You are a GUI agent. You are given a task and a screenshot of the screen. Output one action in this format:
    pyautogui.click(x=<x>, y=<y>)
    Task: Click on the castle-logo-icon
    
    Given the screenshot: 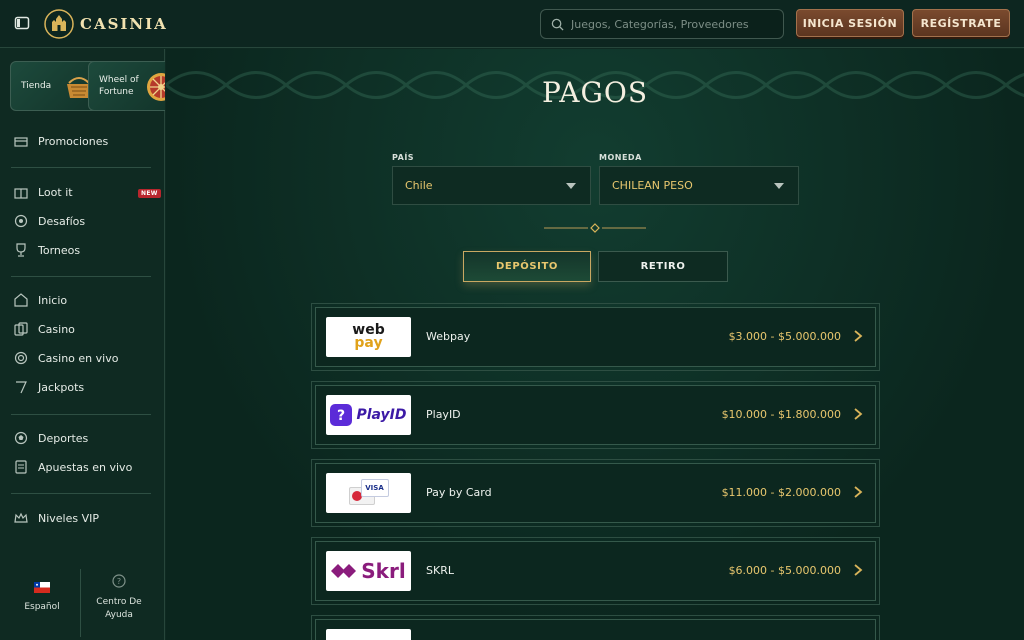 What is the action you would take?
    pyautogui.click(x=59, y=24)
    